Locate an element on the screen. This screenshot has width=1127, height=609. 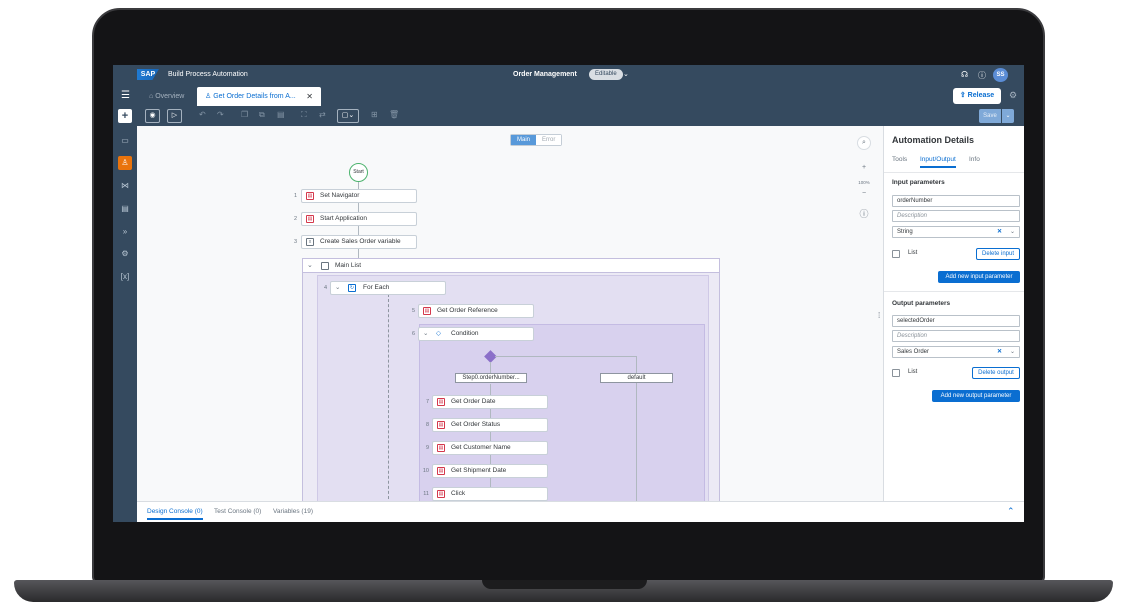
main-error-toggle: Main Error is located at coordinates (536, 140).